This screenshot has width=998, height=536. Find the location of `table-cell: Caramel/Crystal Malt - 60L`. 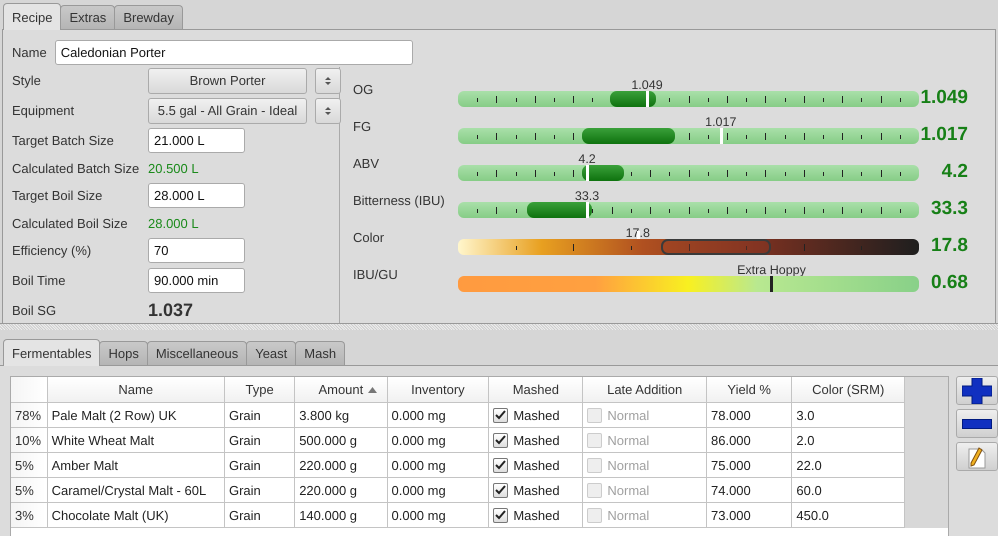

table-cell: Caramel/Crystal Malt - 60L is located at coordinates (129, 490).